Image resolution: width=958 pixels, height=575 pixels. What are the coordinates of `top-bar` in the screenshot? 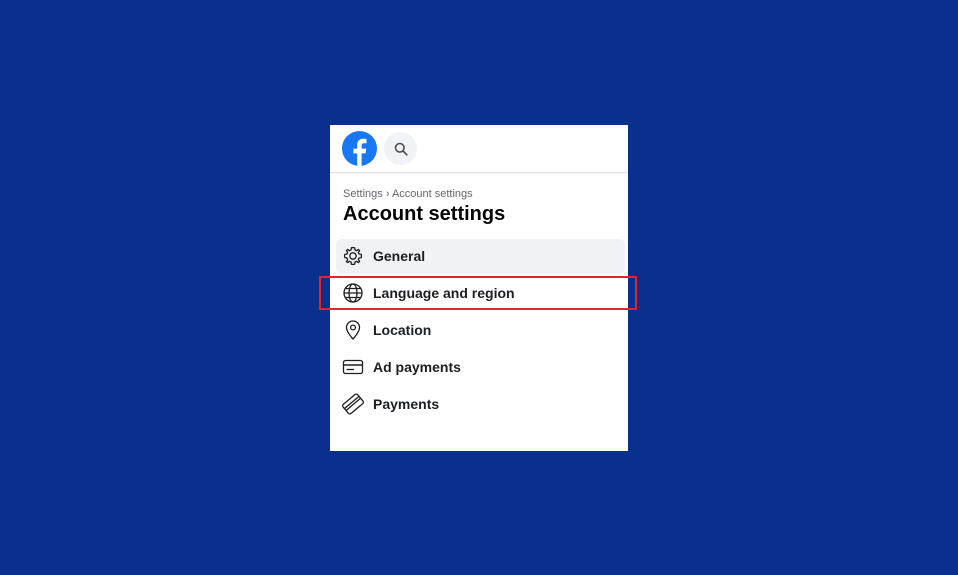 It's located at (479, 149).